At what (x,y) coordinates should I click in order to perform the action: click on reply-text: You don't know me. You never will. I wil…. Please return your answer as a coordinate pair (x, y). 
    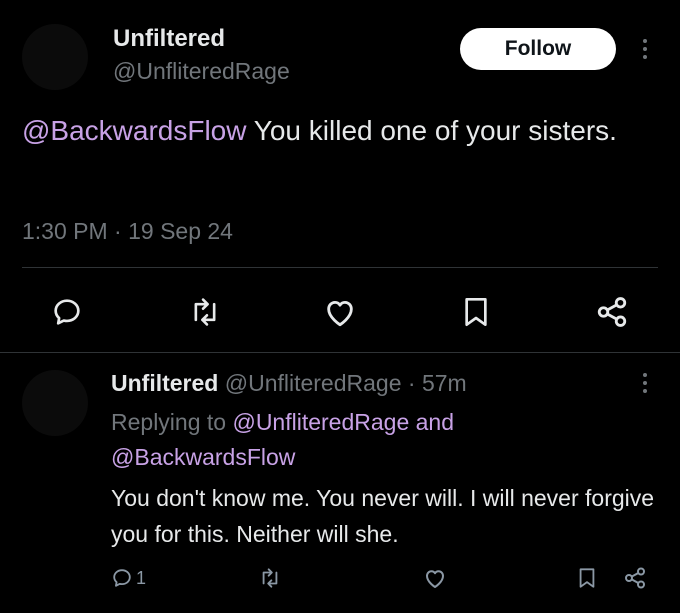
    Looking at the image, I should click on (383, 516).